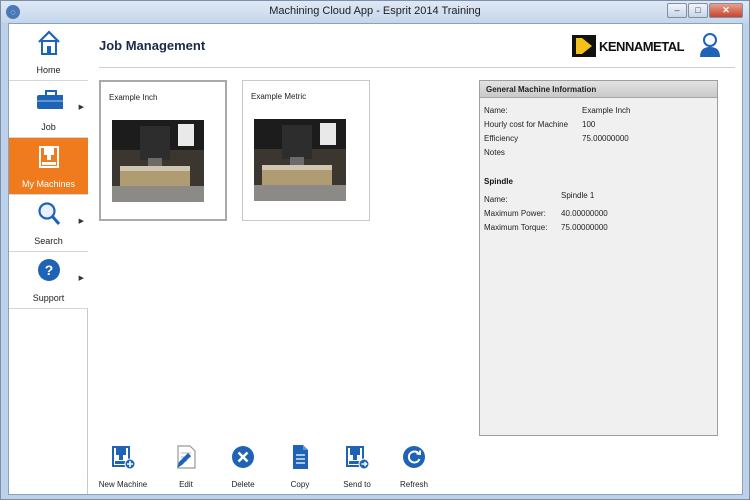 This screenshot has width=750, height=500. What do you see at coordinates (49, 42) in the screenshot?
I see `home-icon` at bounding box center [49, 42].